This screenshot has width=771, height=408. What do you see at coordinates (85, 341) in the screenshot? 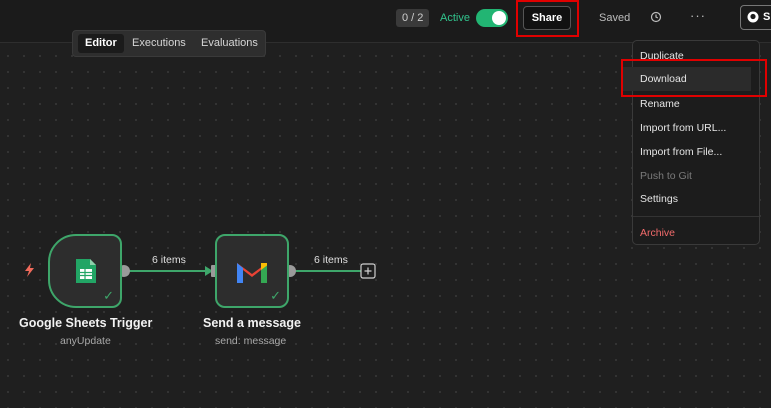
I see `node-subtitle-sheets: anyUpdate` at bounding box center [85, 341].